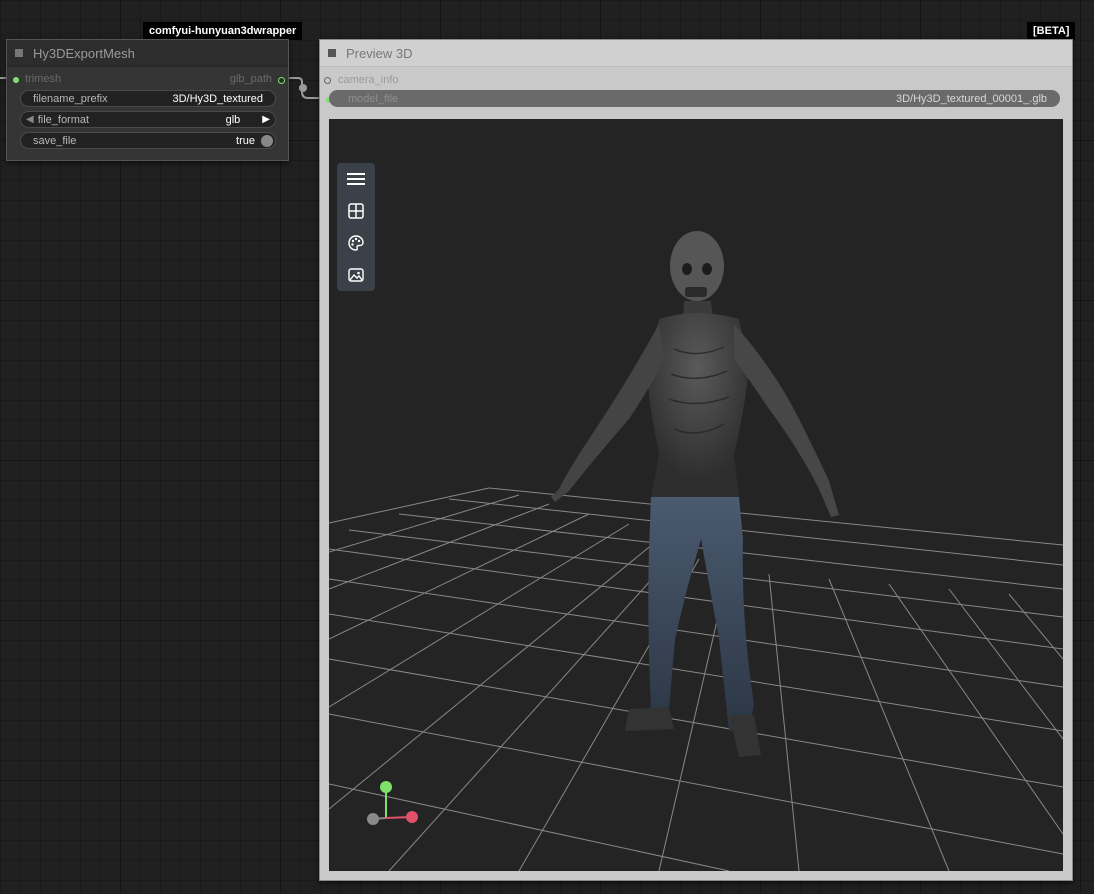 This screenshot has width=1094, height=894. What do you see at coordinates (281, 80) in the screenshot?
I see `output-slot-dot` at bounding box center [281, 80].